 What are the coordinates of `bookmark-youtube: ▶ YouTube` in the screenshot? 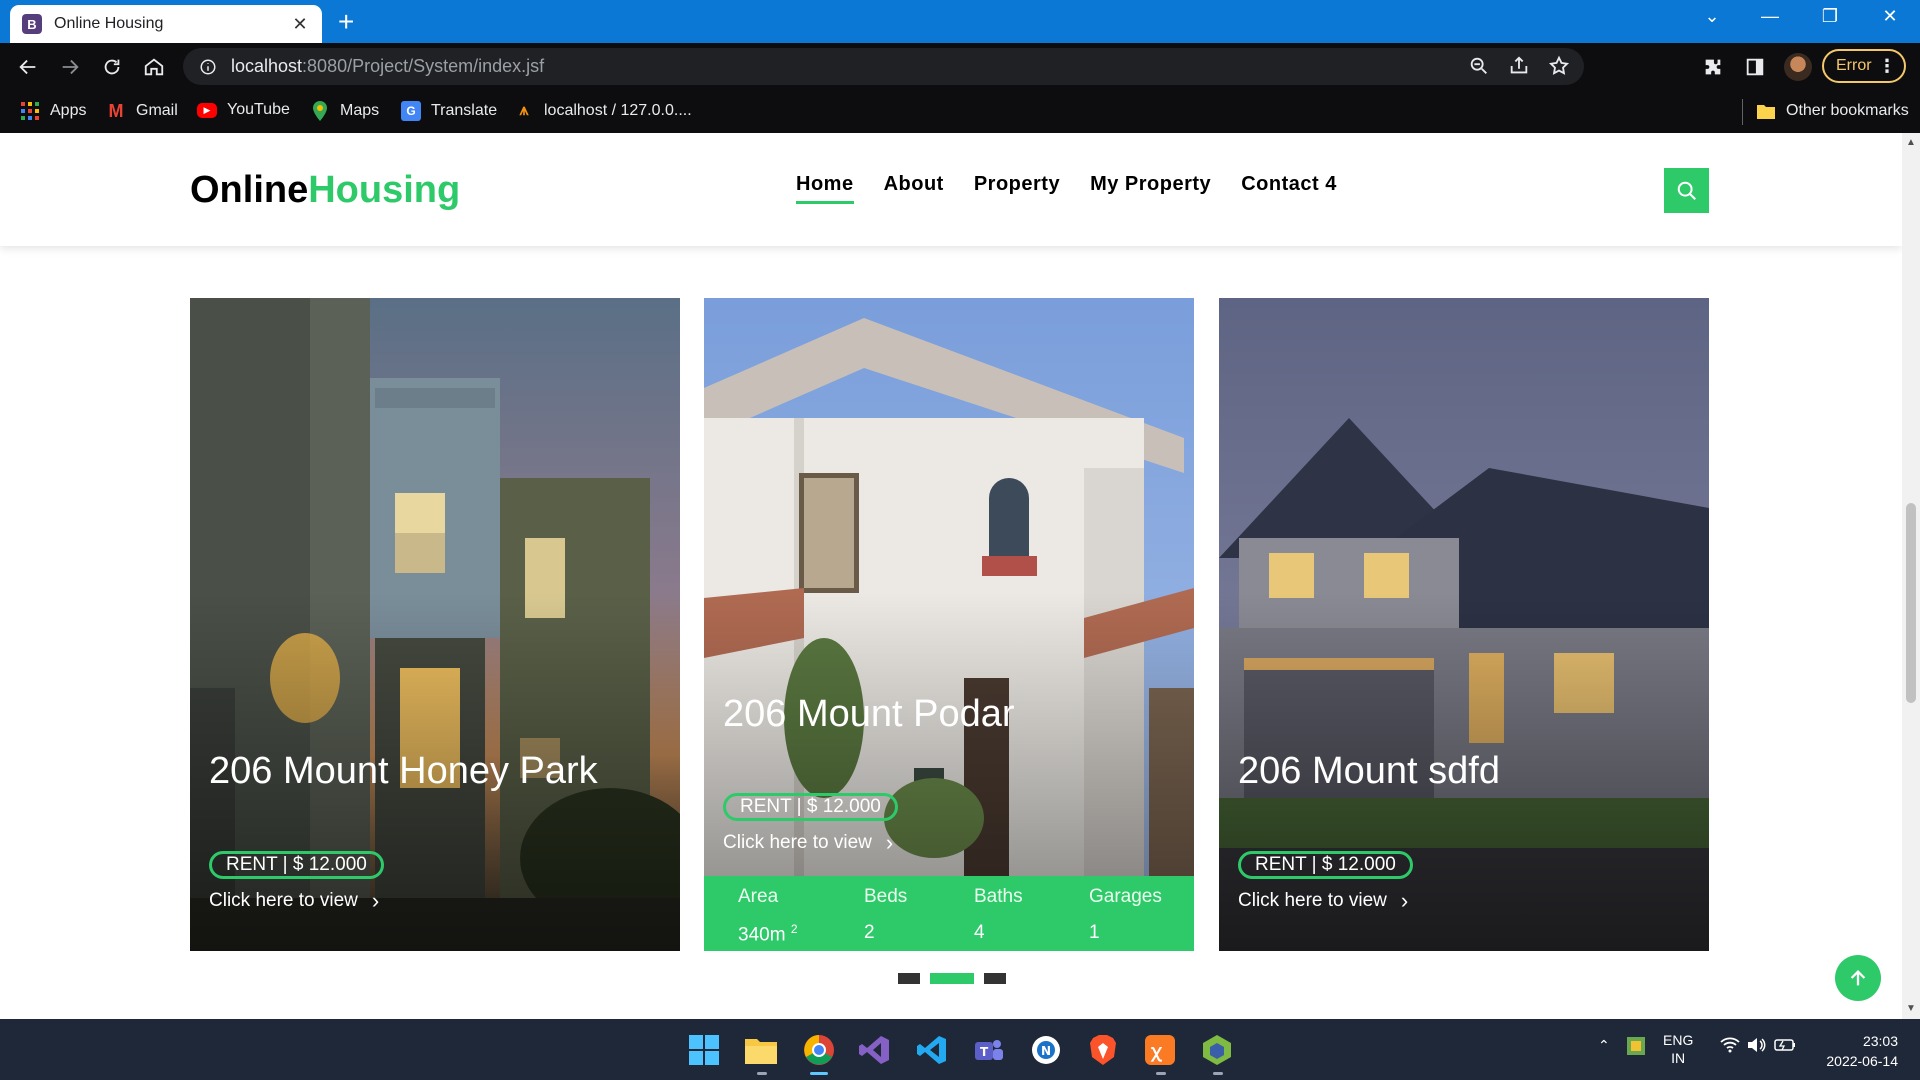 It's located at (243, 110).